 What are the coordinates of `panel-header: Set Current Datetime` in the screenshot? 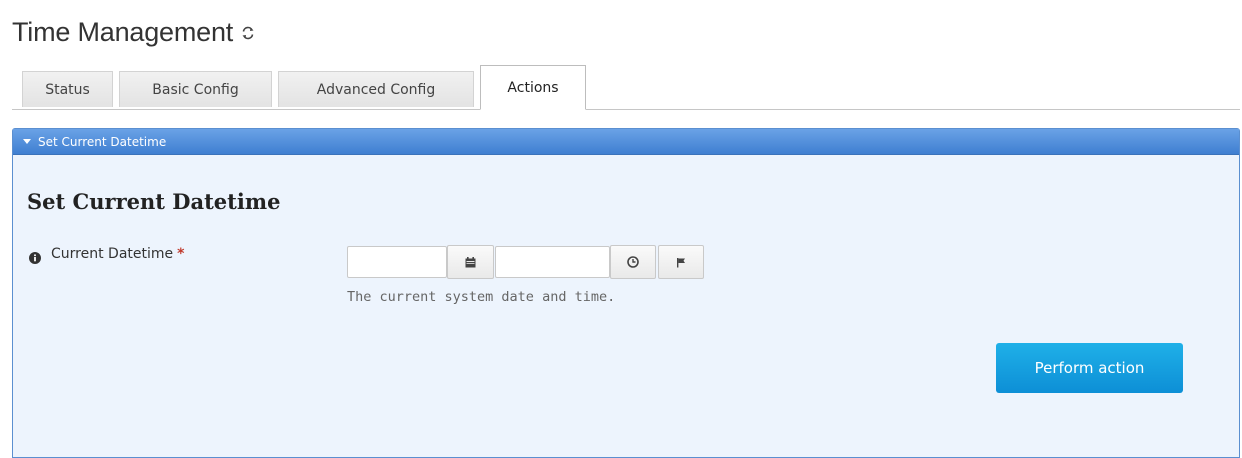 It's located at (626, 142).